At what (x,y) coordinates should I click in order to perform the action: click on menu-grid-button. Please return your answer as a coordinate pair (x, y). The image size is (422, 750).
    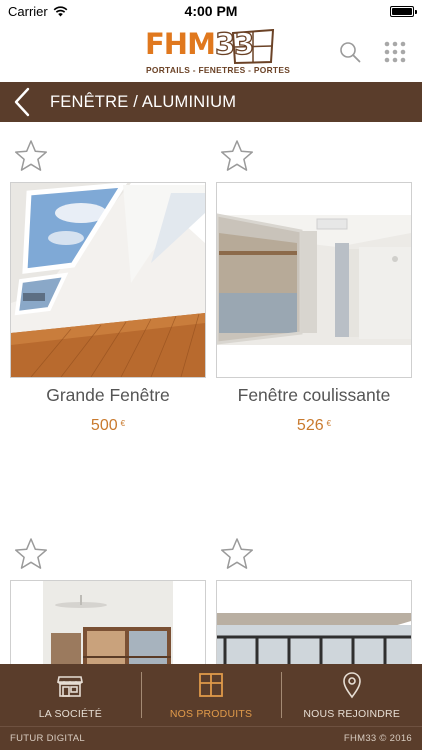
    Looking at the image, I should click on (395, 52).